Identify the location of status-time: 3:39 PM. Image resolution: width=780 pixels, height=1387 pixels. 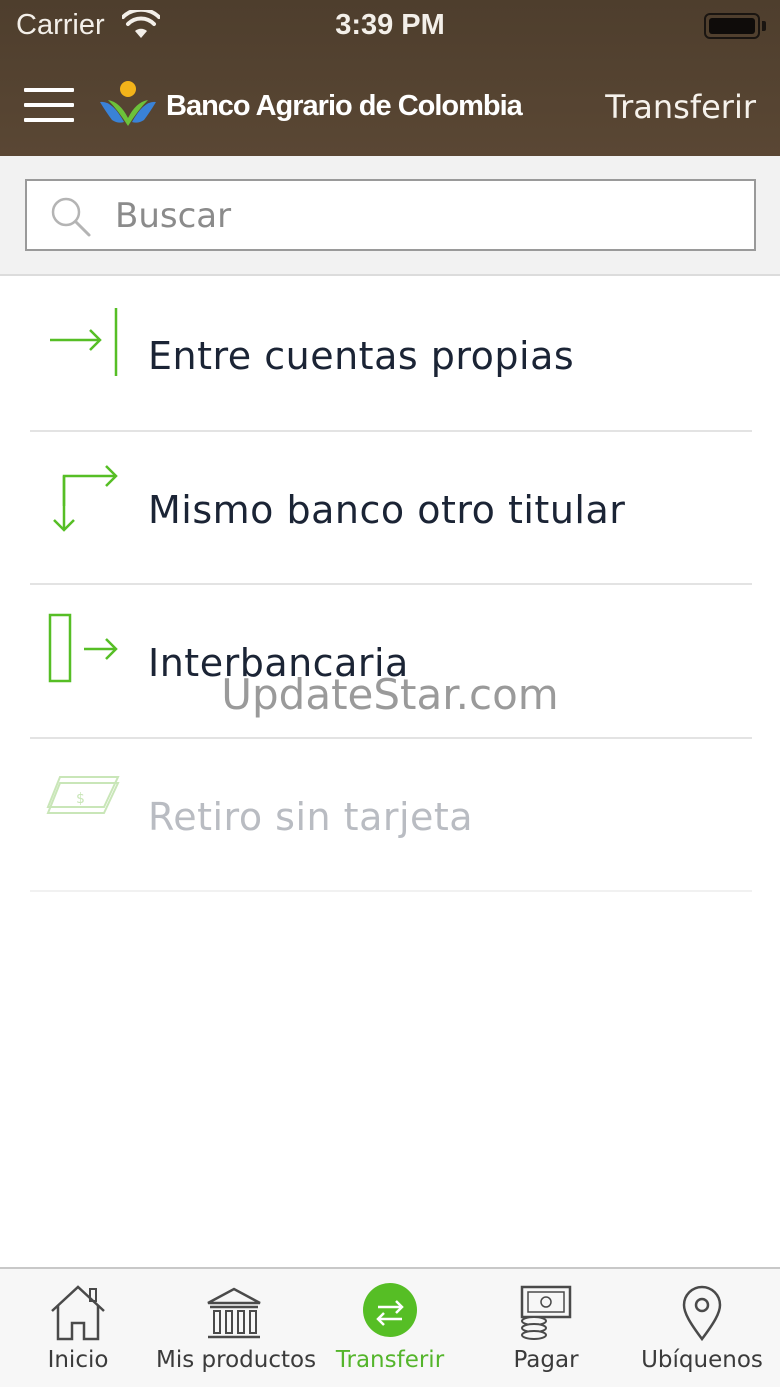
(390, 25).